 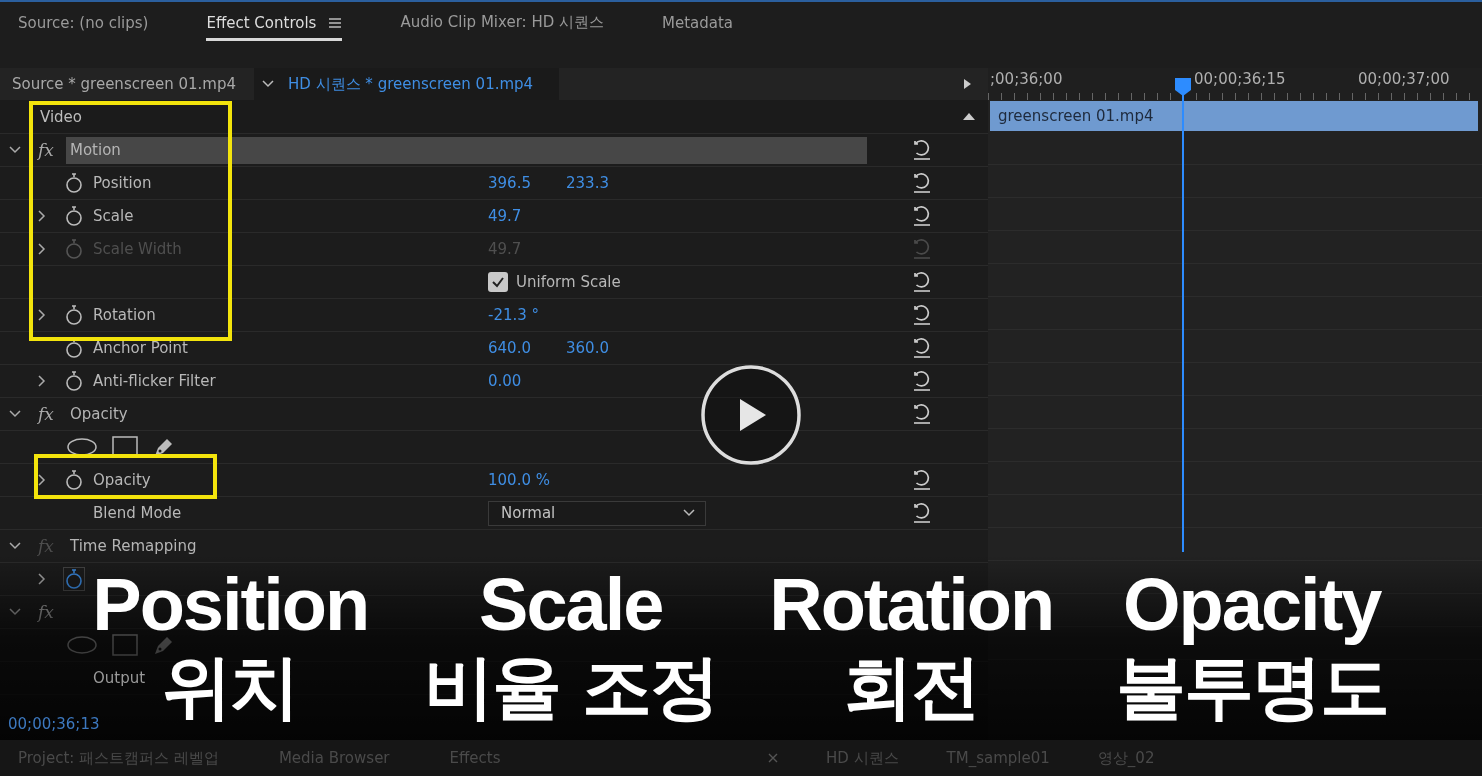 What do you see at coordinates (124, 315) in the screenshot?
I see `property-name: Rotation` at bounding box center [124, 315].